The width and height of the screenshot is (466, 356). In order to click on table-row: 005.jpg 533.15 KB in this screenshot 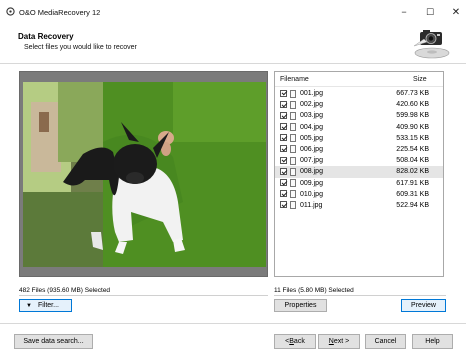, I will do `click(359, 138)`.